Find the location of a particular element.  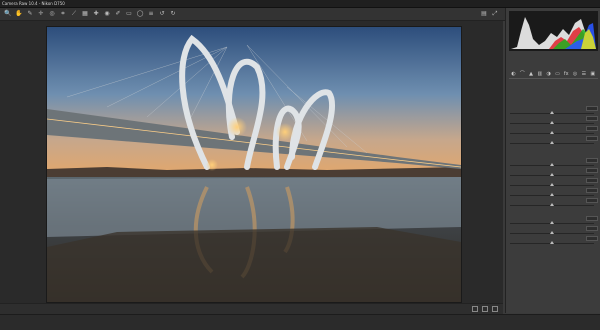

hand-icon: ✋ is located at coordinates (19, 14).